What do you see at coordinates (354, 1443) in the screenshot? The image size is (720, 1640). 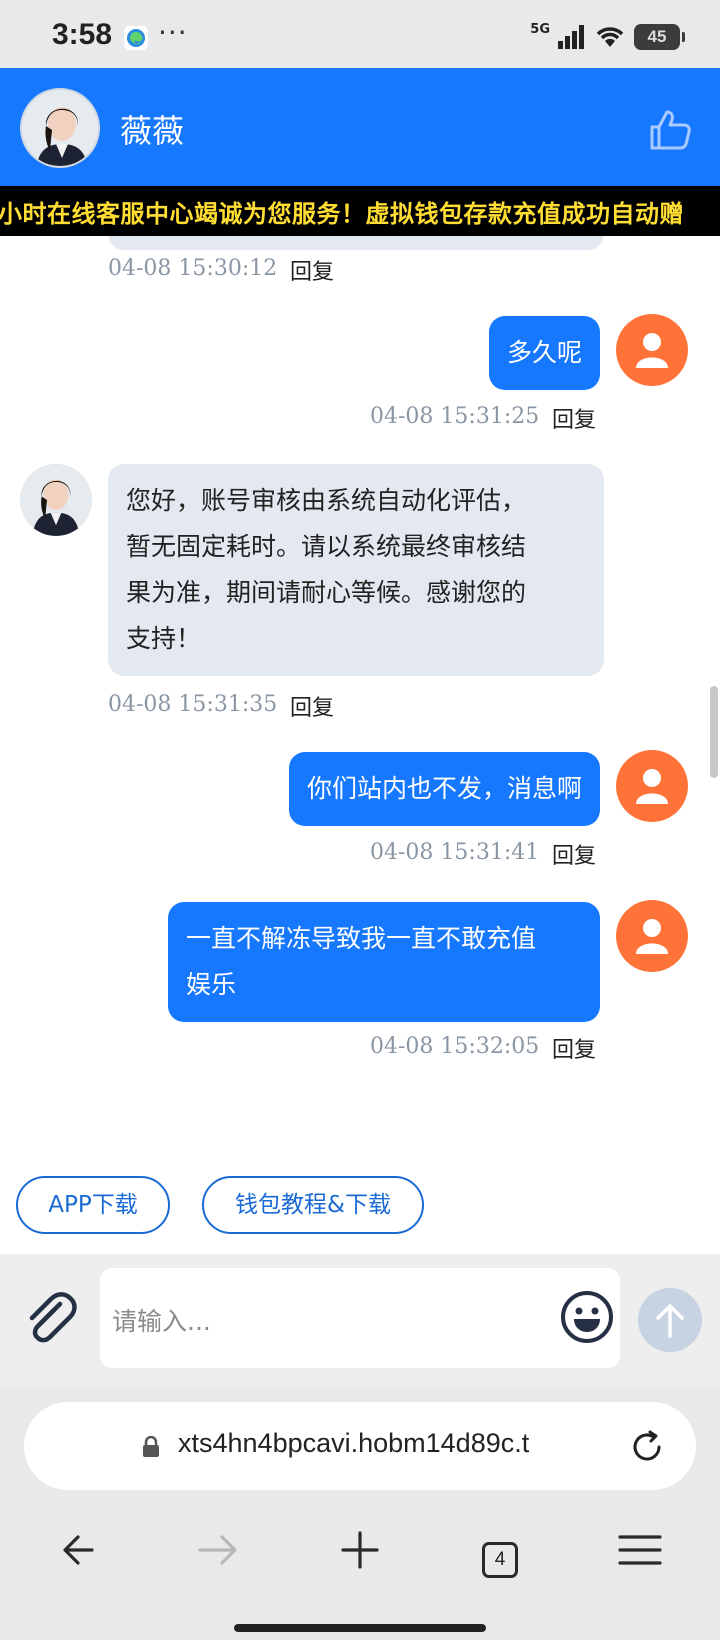 I see `url-text: xts4hn4bpcavi.hobm14d89c.t` at bounding box center [354, 1443].